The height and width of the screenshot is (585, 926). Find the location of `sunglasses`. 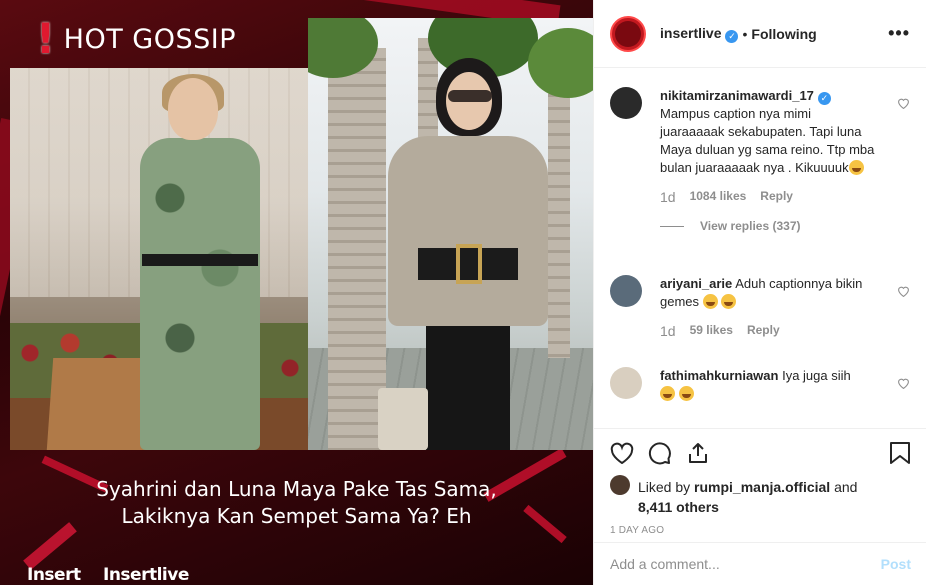

sunglasses is located at coordinates (470, 96).